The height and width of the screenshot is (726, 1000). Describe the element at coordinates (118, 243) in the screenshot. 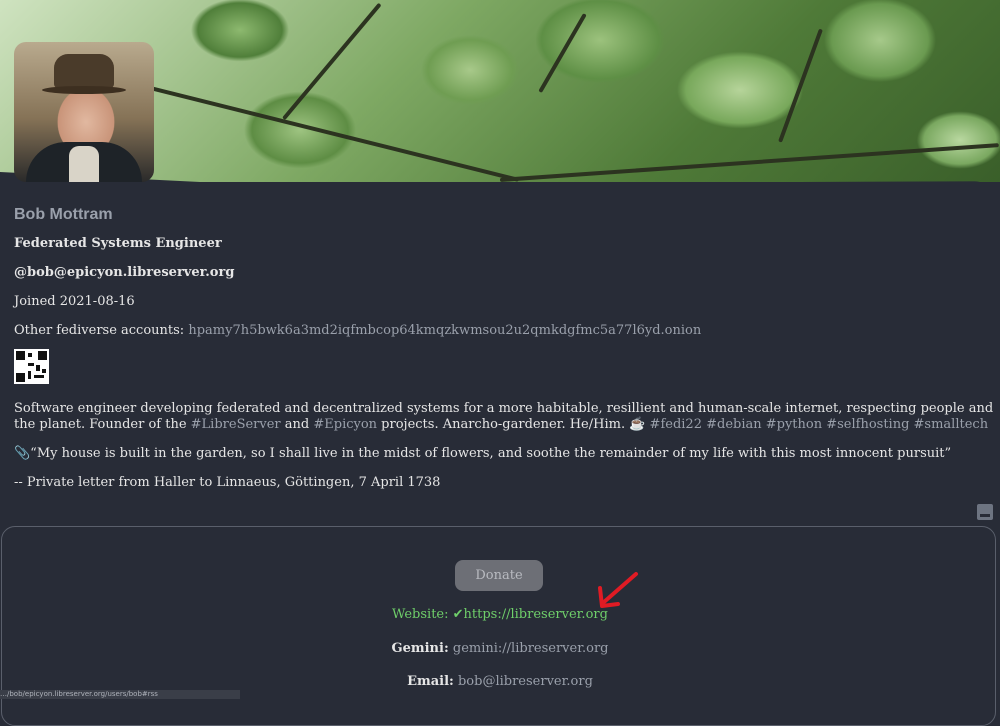

I see `profile-role: Federated Systems Engineer` at that location.